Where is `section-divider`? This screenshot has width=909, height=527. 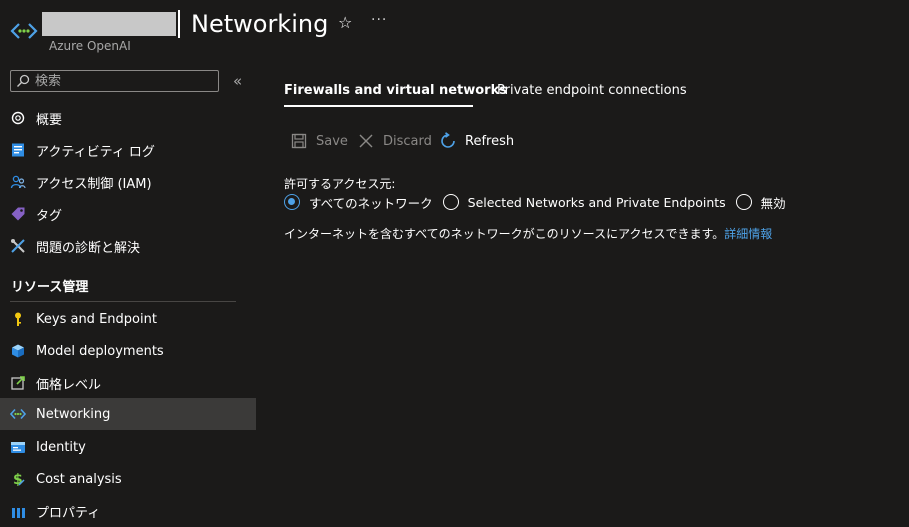 section-divider is located at coordinates (123, 301).